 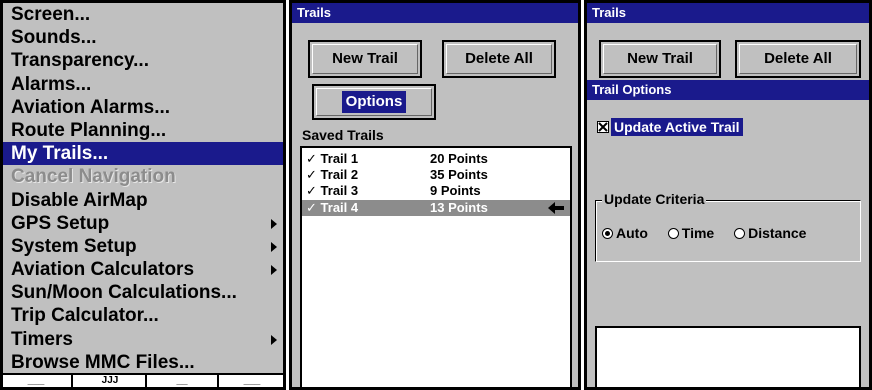 I want to click on trail-points: 35 Points, so click(x=459, y=174).